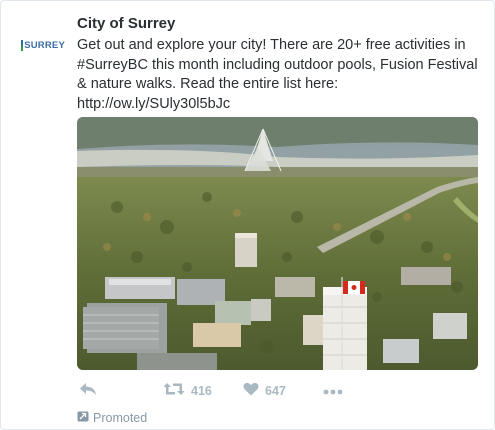 Image resolution: width=495 pixels, height=430 pixels. I want to click on heart-icon, so click(251, 391).